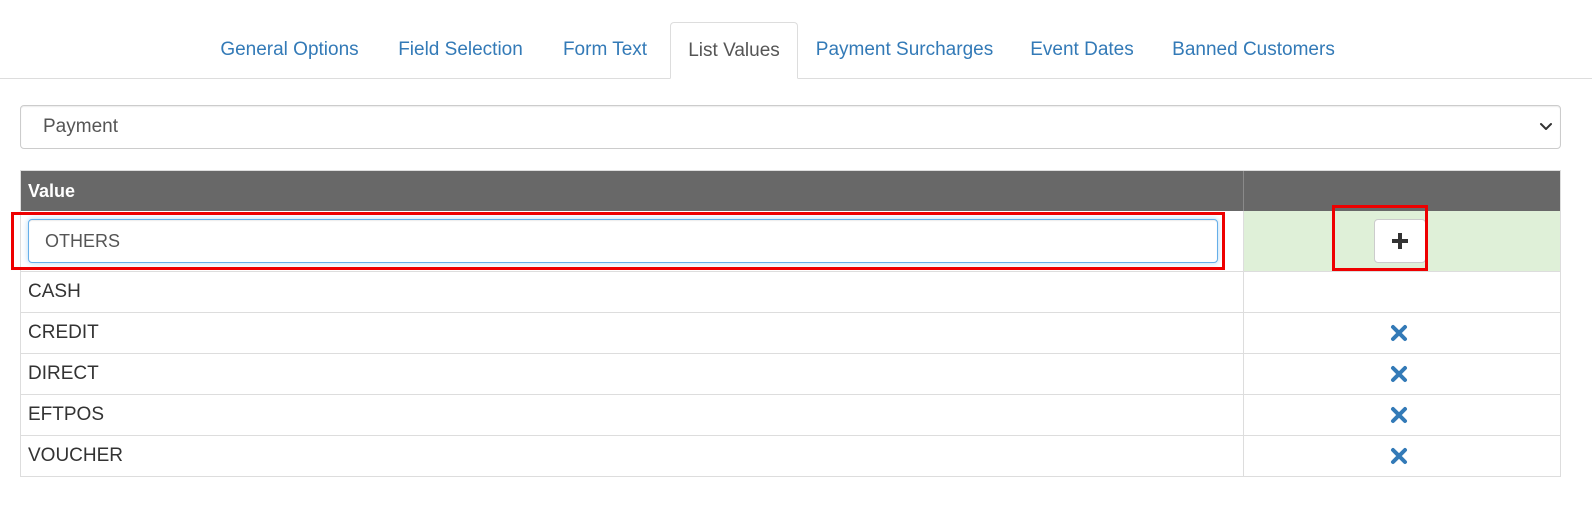 The height and width of the screenshot is (519, 1592). What do you see at coordinates (605, 50) in the screenshot?
I see `tab-form-text: Form Text` at bounding box center [605, 50].